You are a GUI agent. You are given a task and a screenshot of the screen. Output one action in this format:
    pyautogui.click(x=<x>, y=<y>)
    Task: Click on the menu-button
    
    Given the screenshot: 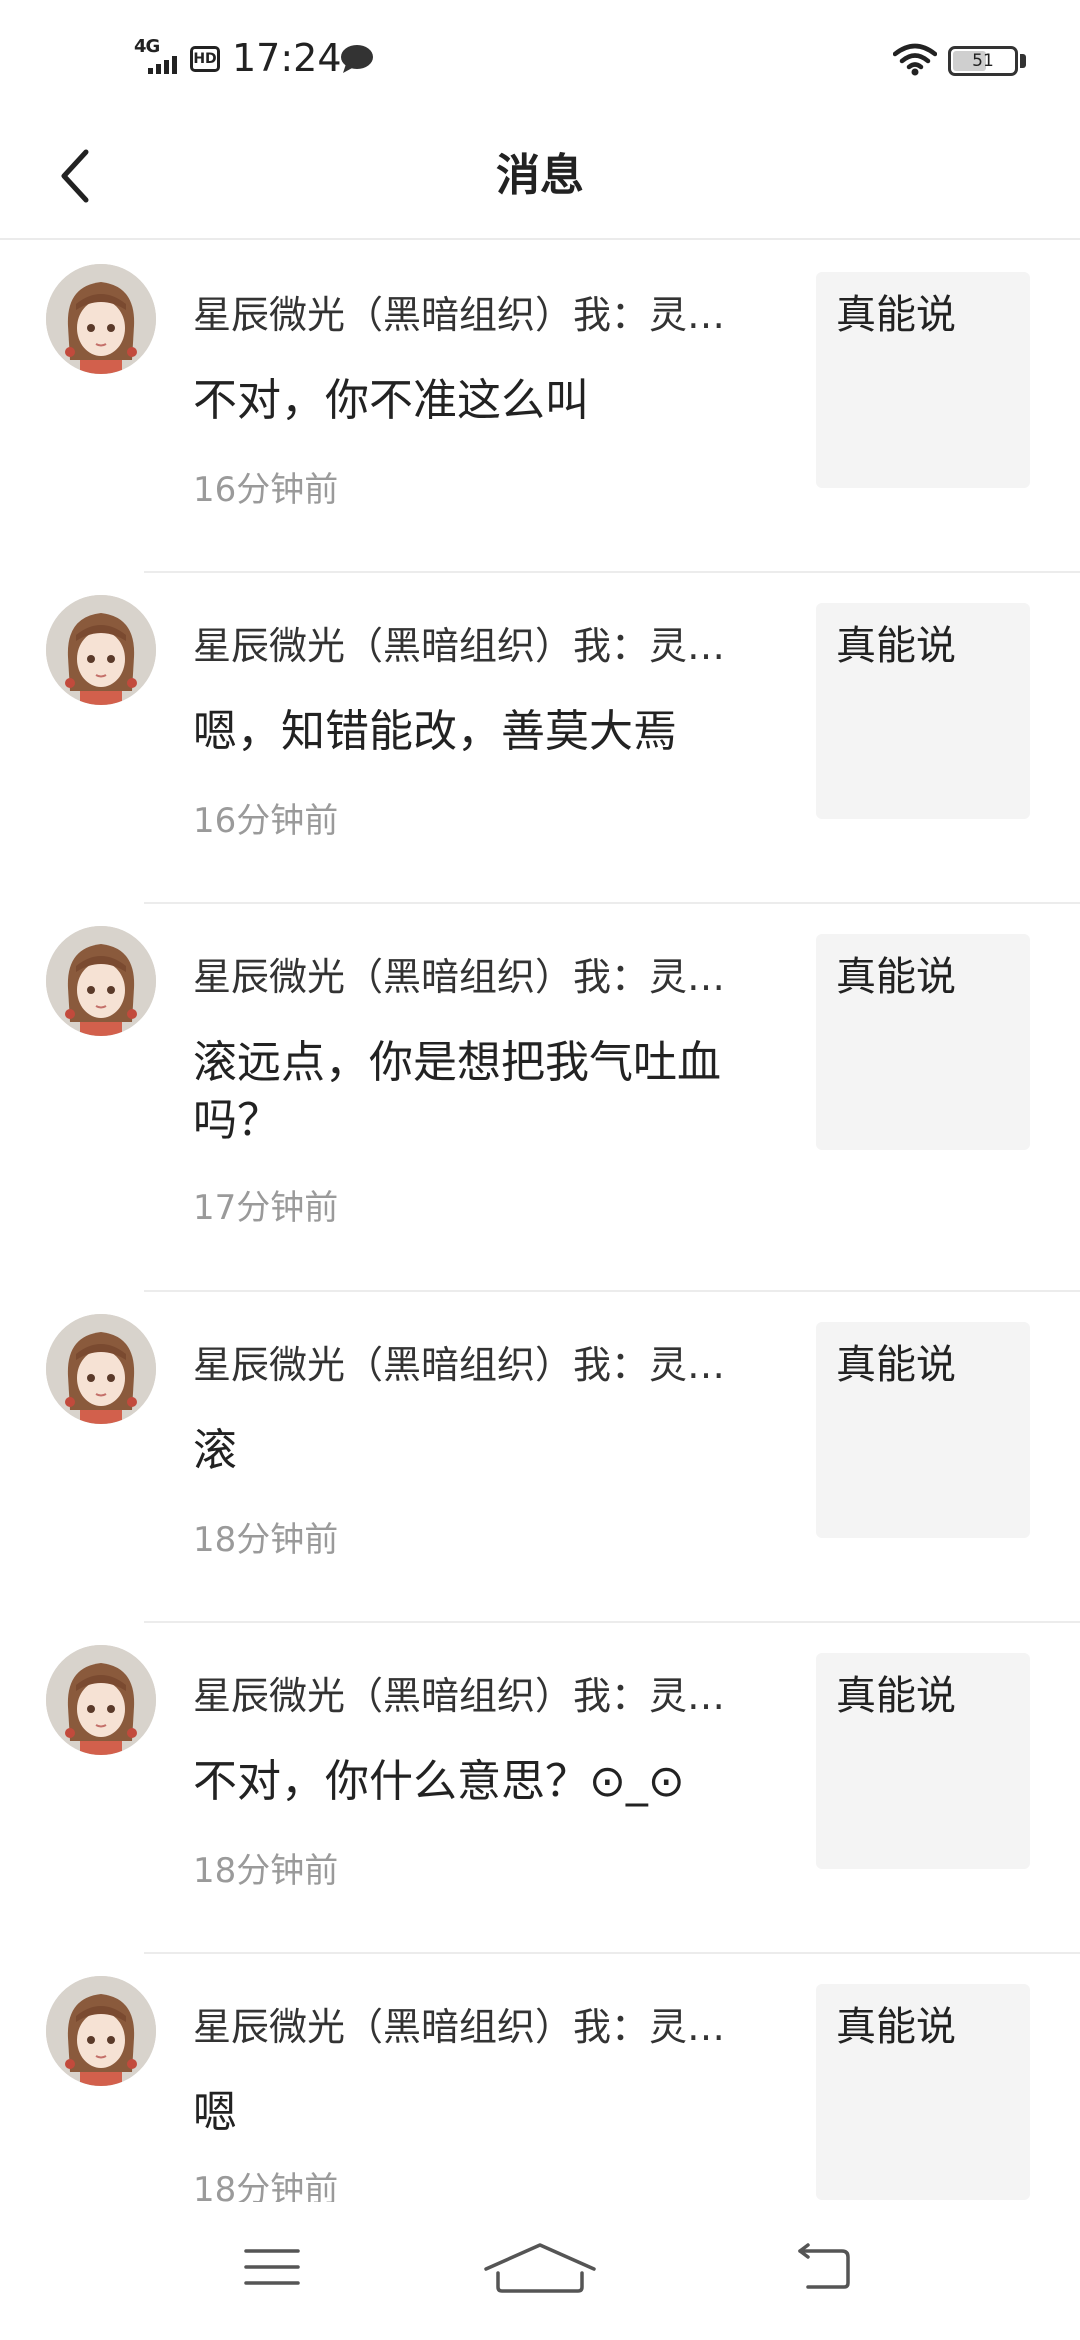 What is the action you would take?
    pyautogui.click(x=272, y=2267)
    